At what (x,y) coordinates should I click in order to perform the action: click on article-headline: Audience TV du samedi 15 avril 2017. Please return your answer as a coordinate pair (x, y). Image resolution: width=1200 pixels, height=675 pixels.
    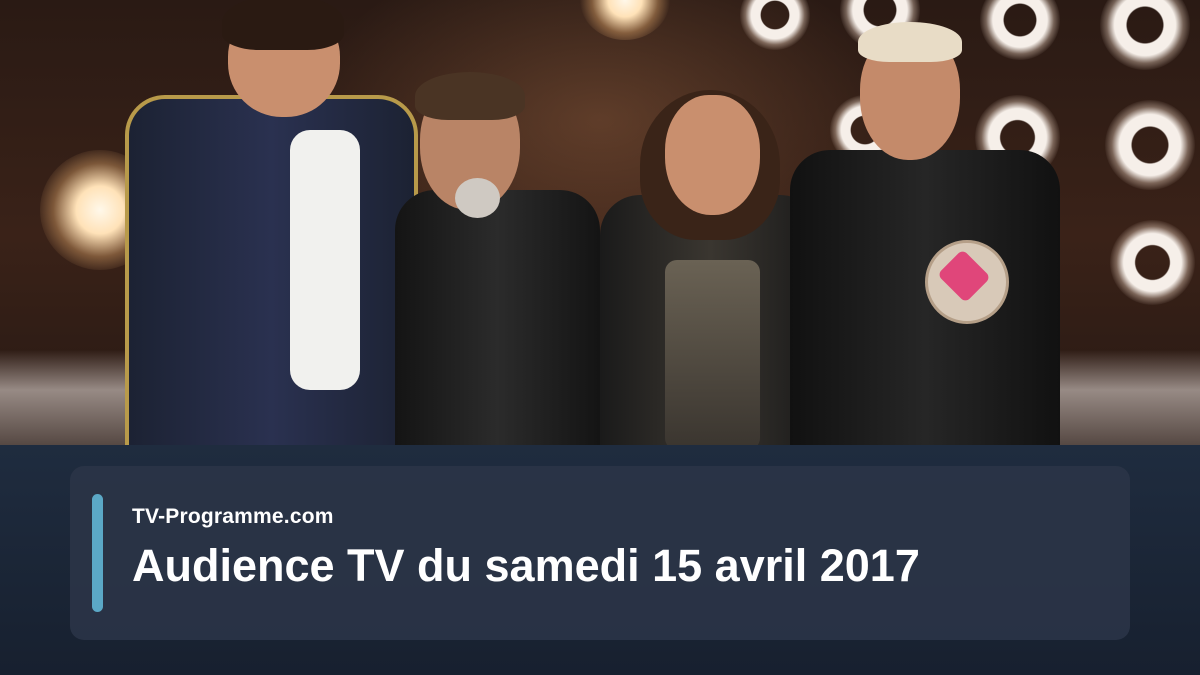
    Looking at the image, I should click on (526, 566).